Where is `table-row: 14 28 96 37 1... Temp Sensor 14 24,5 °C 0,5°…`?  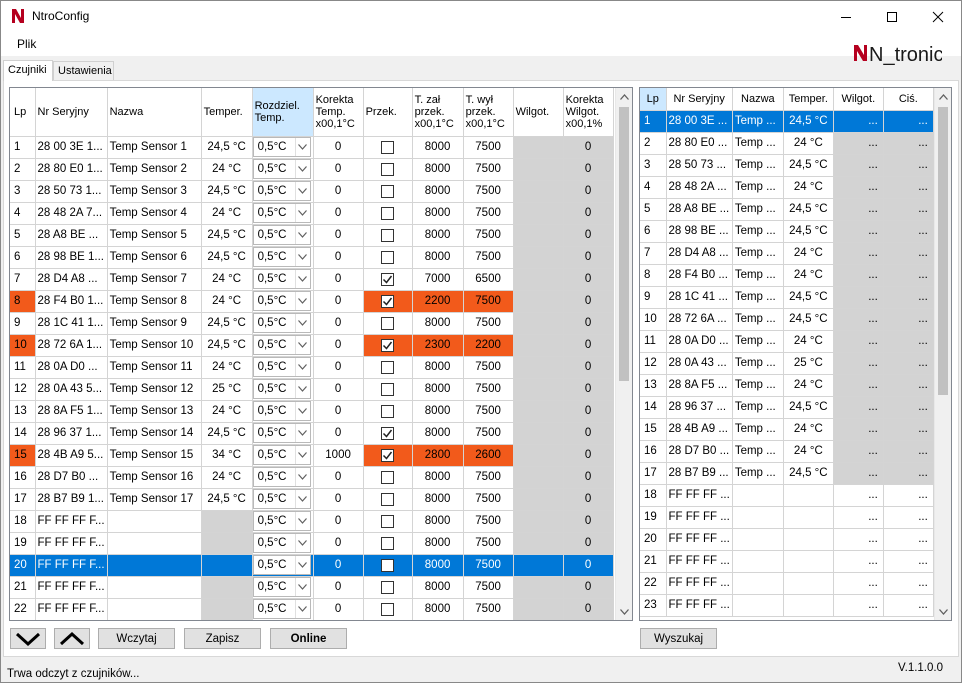 table-row: 14 28 96 37 1... Temp Sensor 14 24,5 °C 0,5°… is located at coordinates (312, 433).